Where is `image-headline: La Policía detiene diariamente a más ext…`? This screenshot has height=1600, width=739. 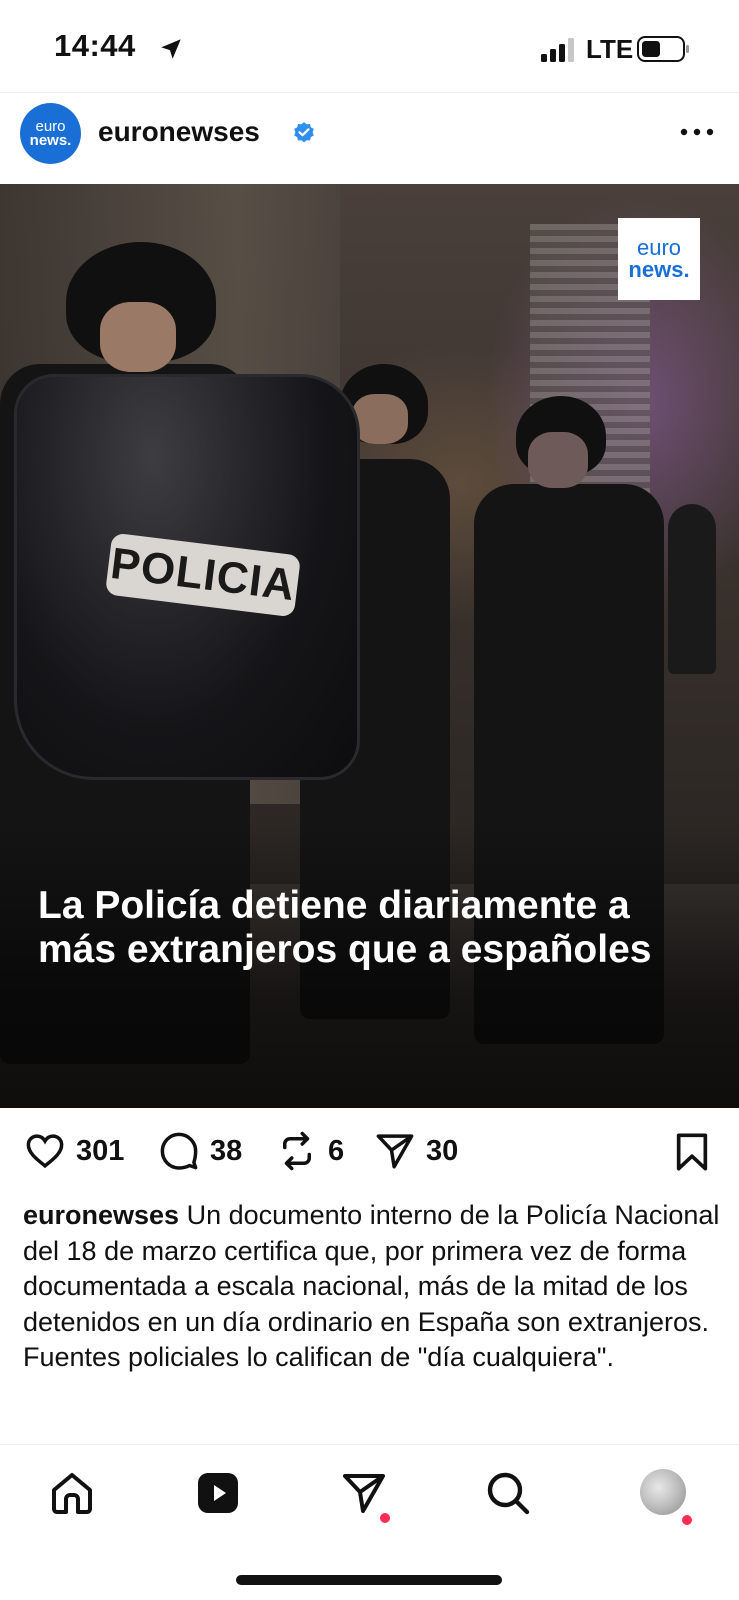 image-headline: La Policía detiene diariamente a más ext… is located at coordinates (345, 927).